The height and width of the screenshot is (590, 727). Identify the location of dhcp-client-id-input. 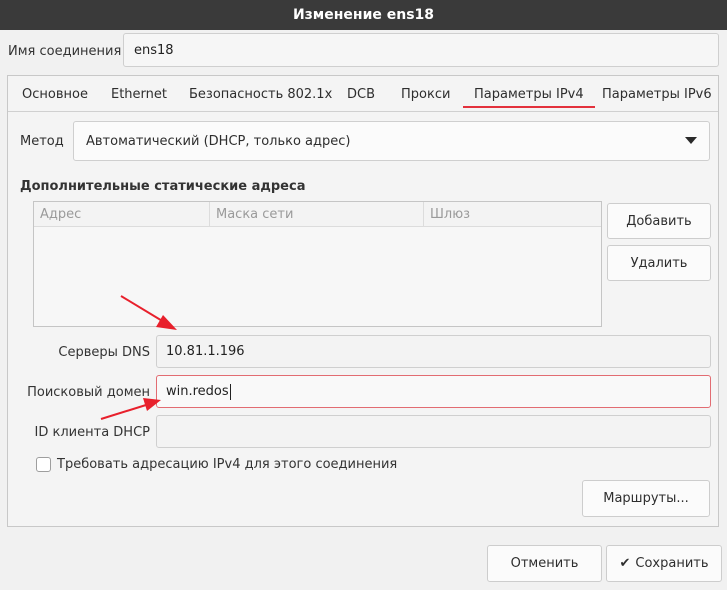
(433, 431).